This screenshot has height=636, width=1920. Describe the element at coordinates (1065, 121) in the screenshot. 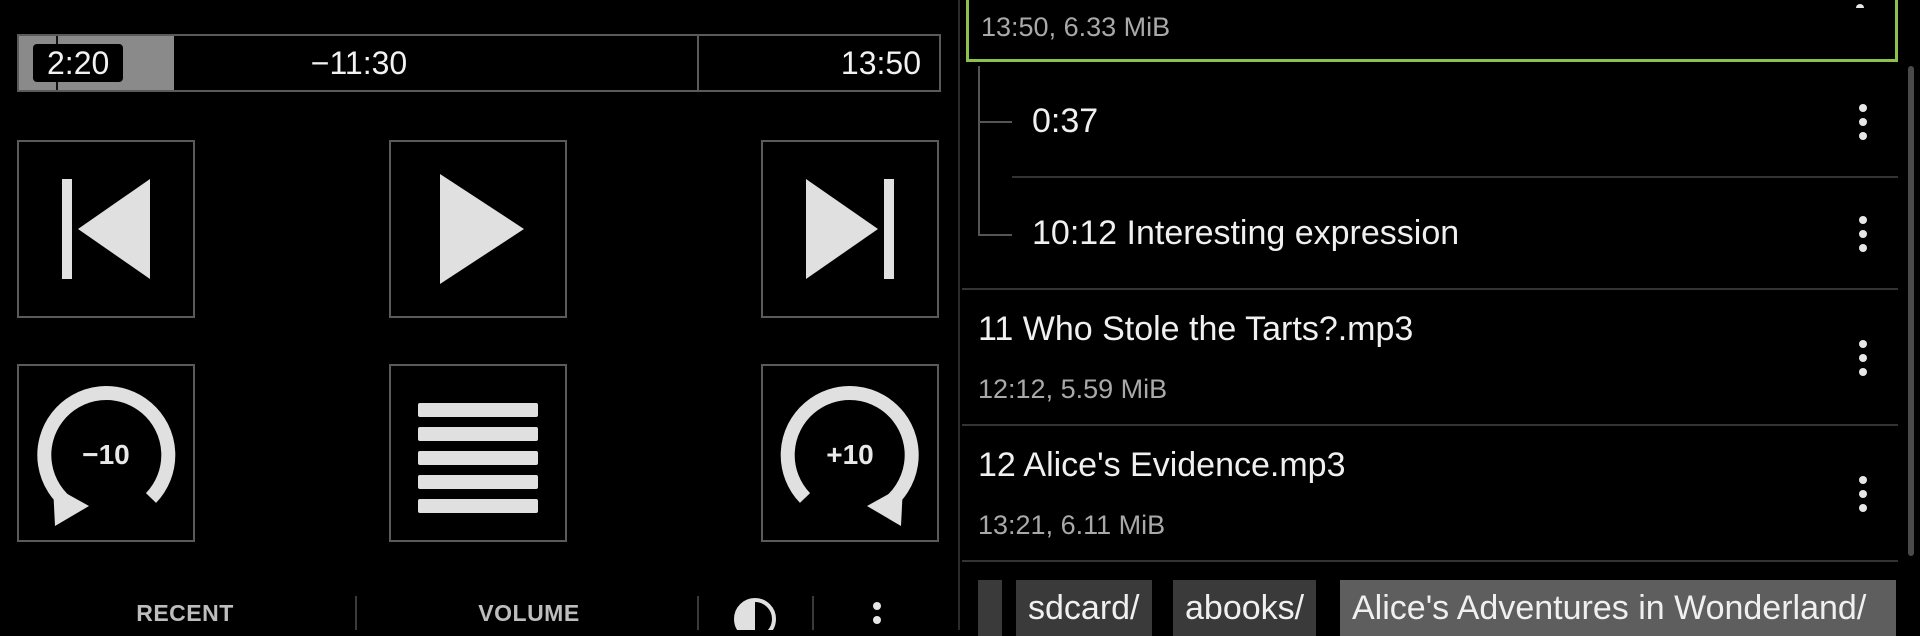

I see `bookmark-label: 0:37` at that location.